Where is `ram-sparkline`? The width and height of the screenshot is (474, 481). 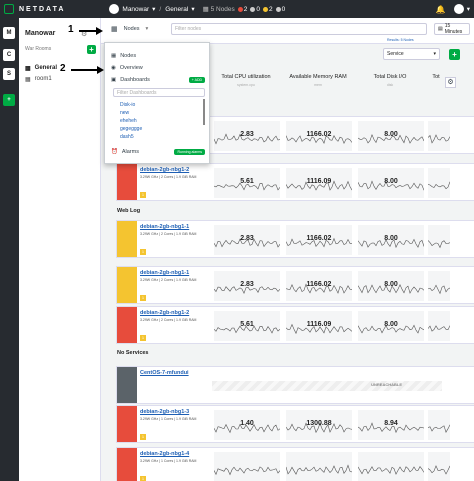 ram-sparkline is located at coordinates (319, 466).